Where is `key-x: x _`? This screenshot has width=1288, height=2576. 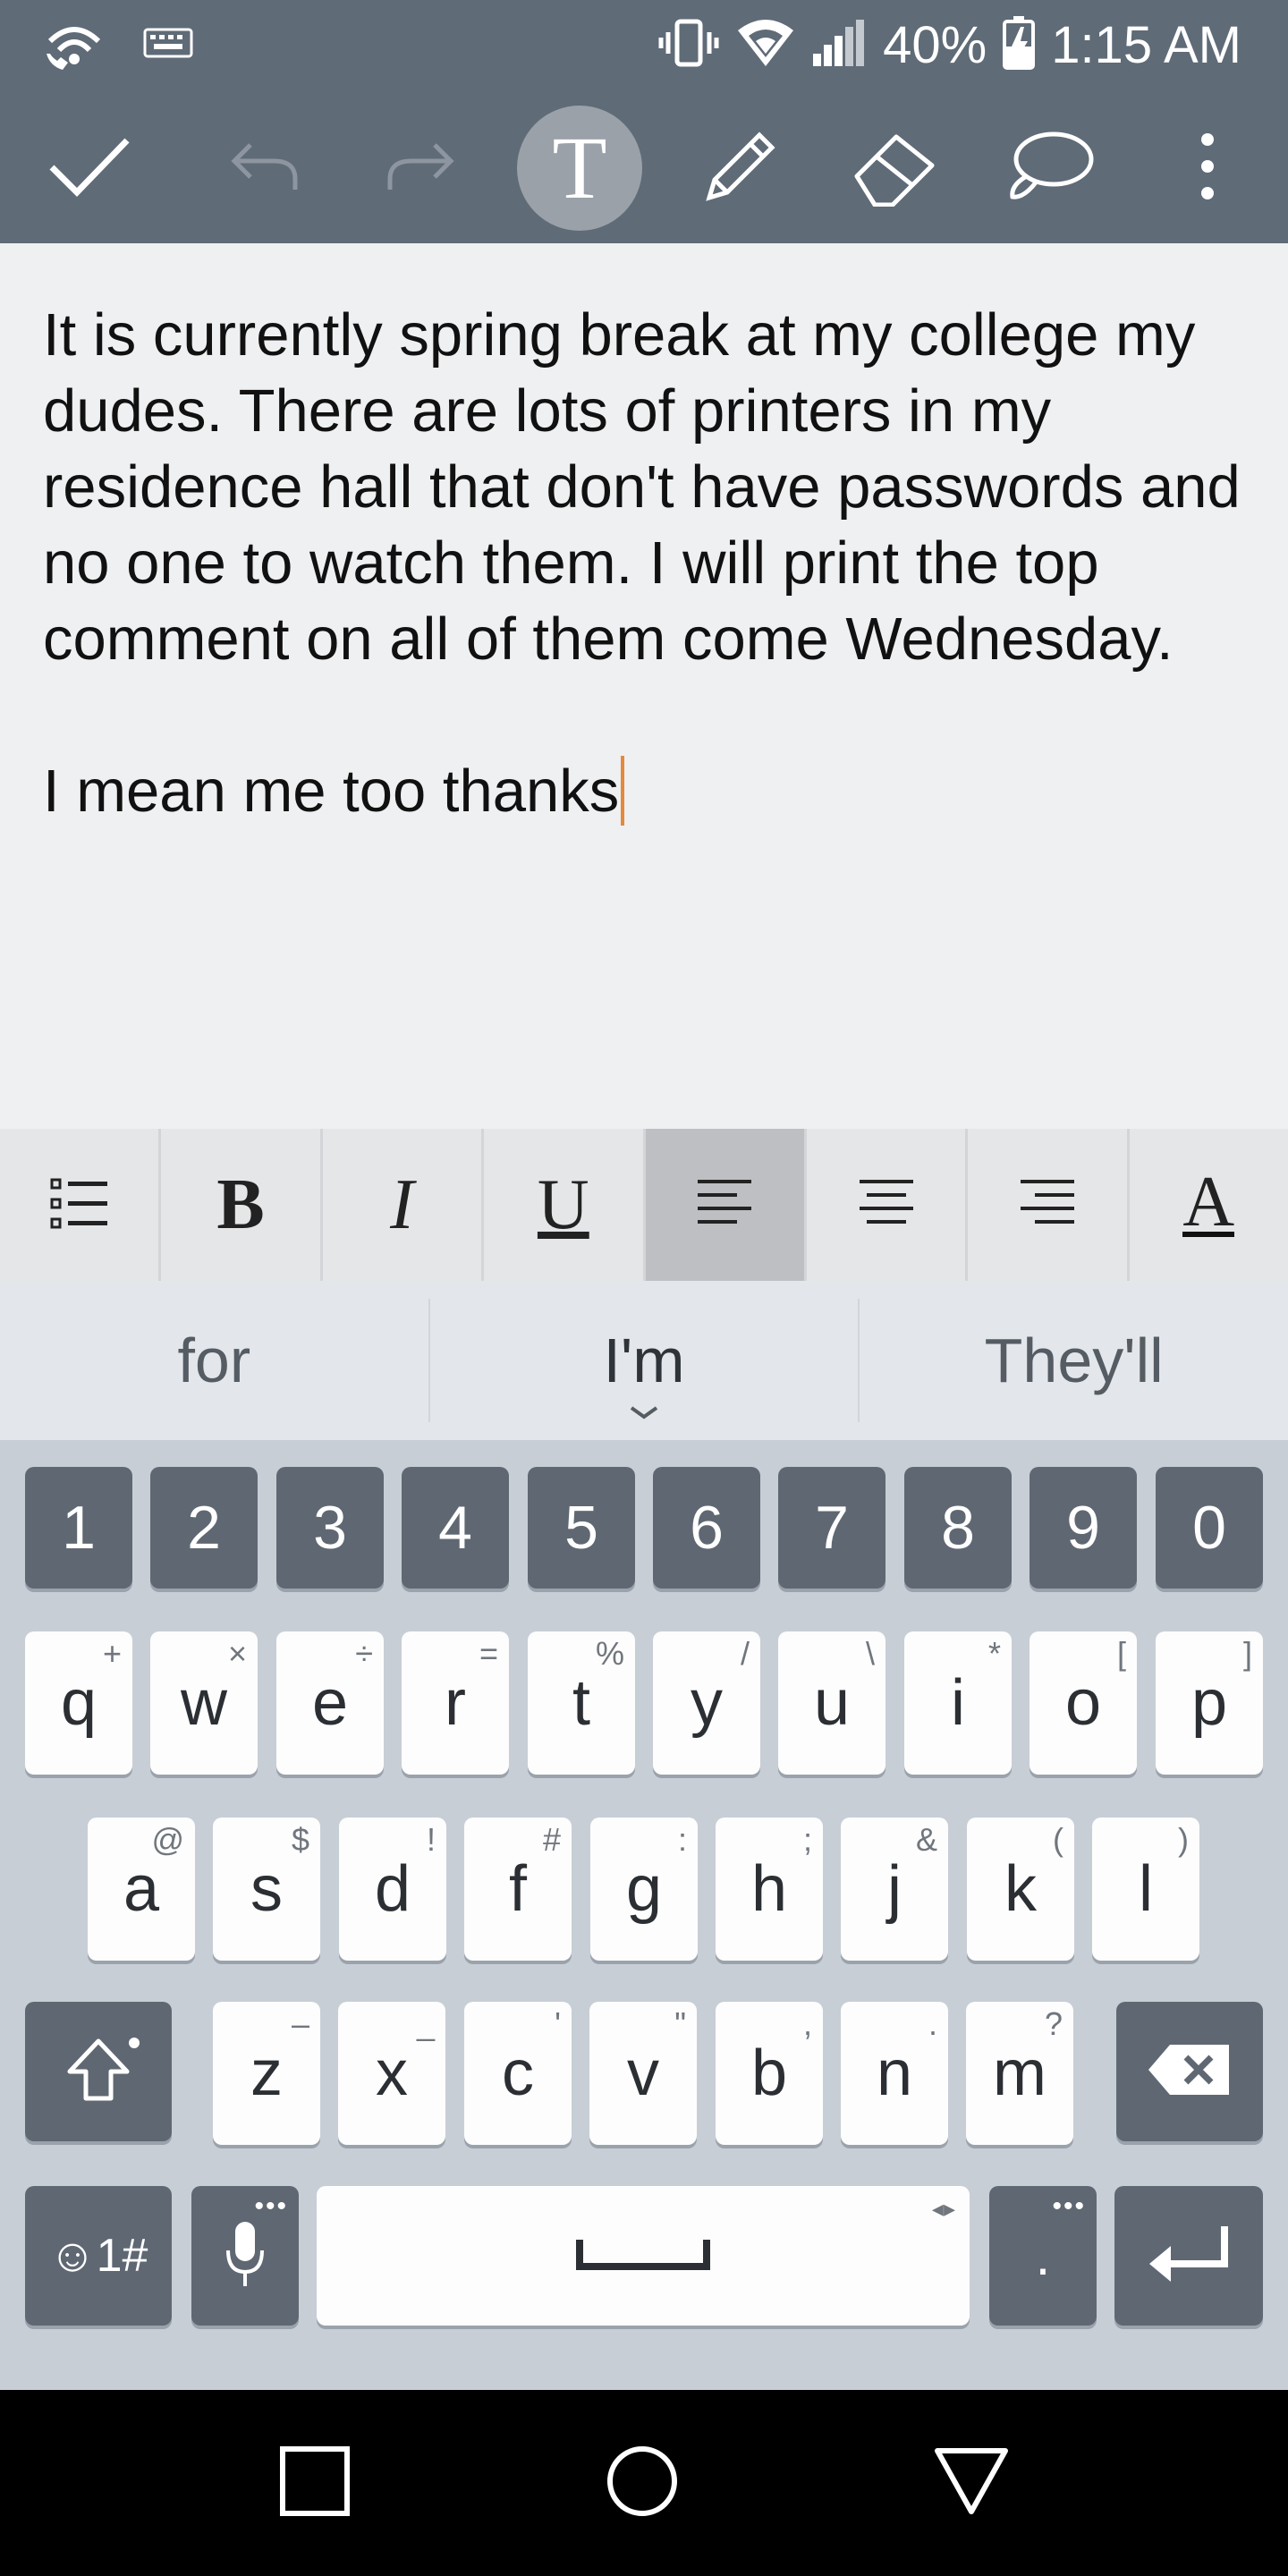
key-x: x _ is located at coordinates (391, 2073).